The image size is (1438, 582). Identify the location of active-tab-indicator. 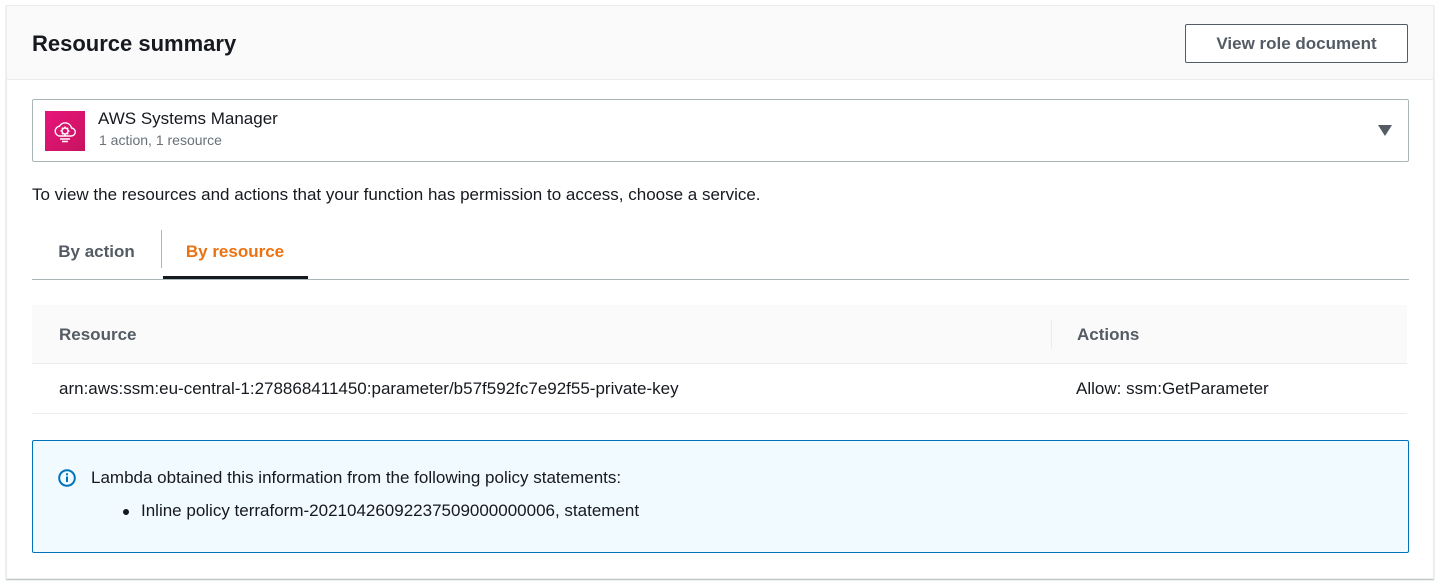
(235, 277).